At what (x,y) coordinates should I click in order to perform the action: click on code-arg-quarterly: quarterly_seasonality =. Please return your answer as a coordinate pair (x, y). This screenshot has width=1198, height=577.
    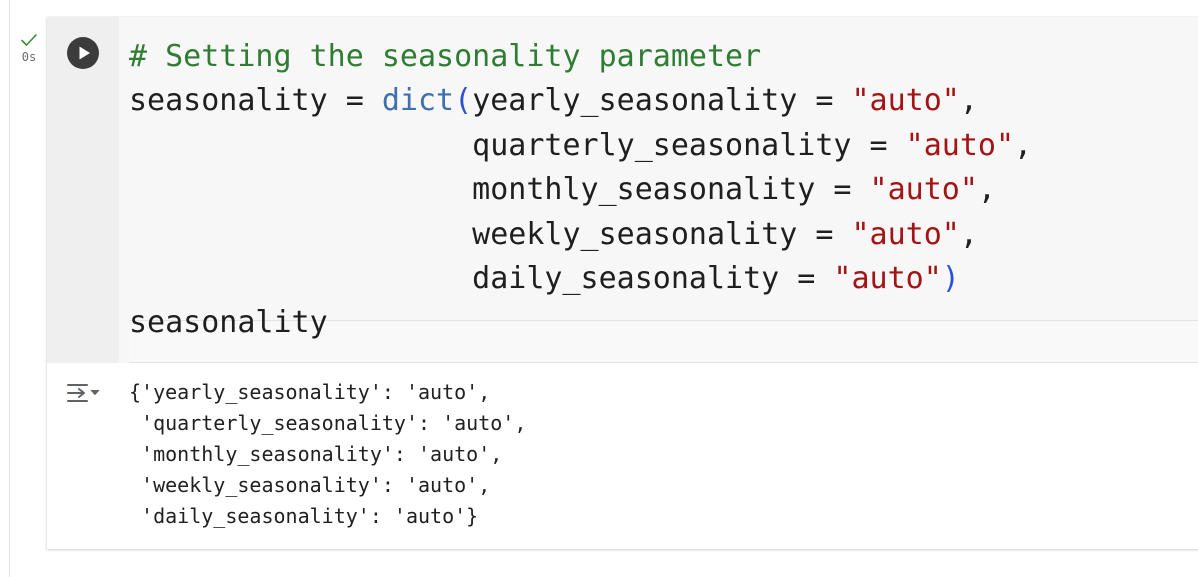
    Looking at the image, I should click on (689, 145).